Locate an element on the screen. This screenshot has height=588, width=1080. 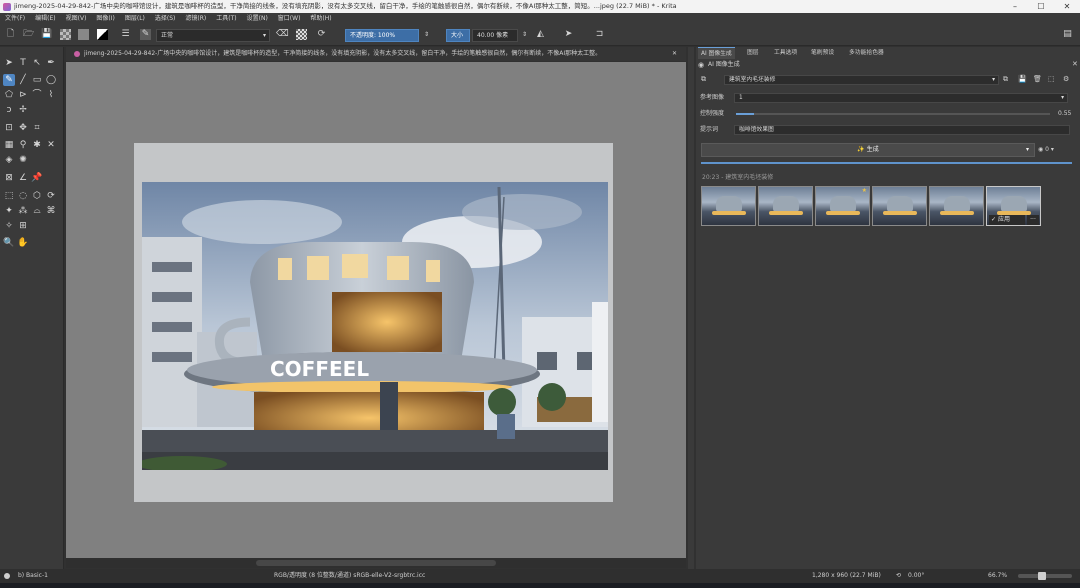
dynamic-brush-icon: ↄ is located at coordinates (9, 110).